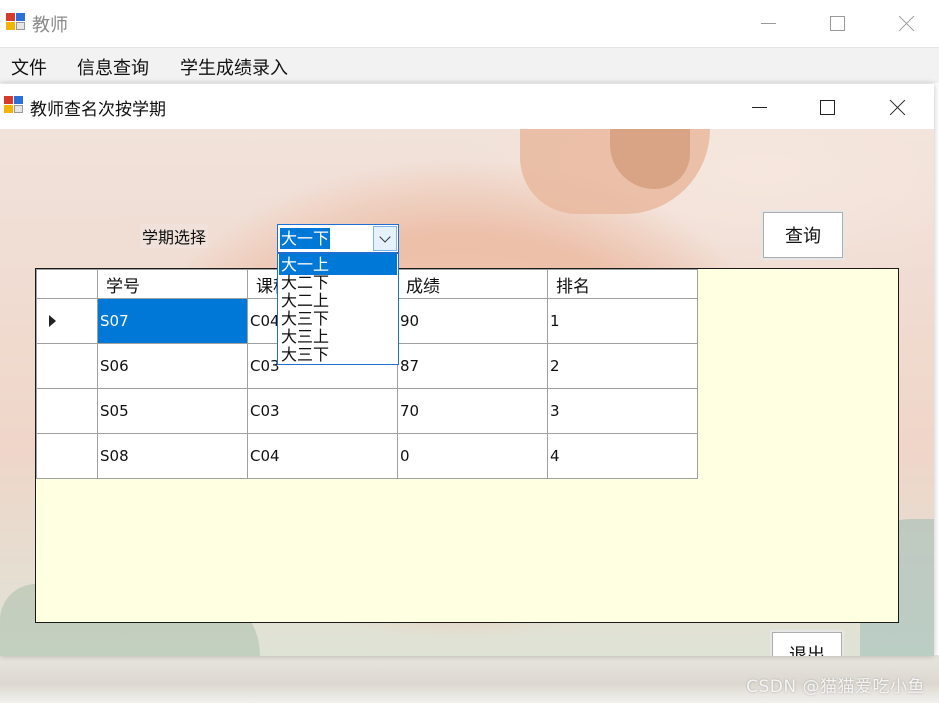 This screenshot has height=703, width=939. I want to click on table-cell-score: 90, so click(472, 321).